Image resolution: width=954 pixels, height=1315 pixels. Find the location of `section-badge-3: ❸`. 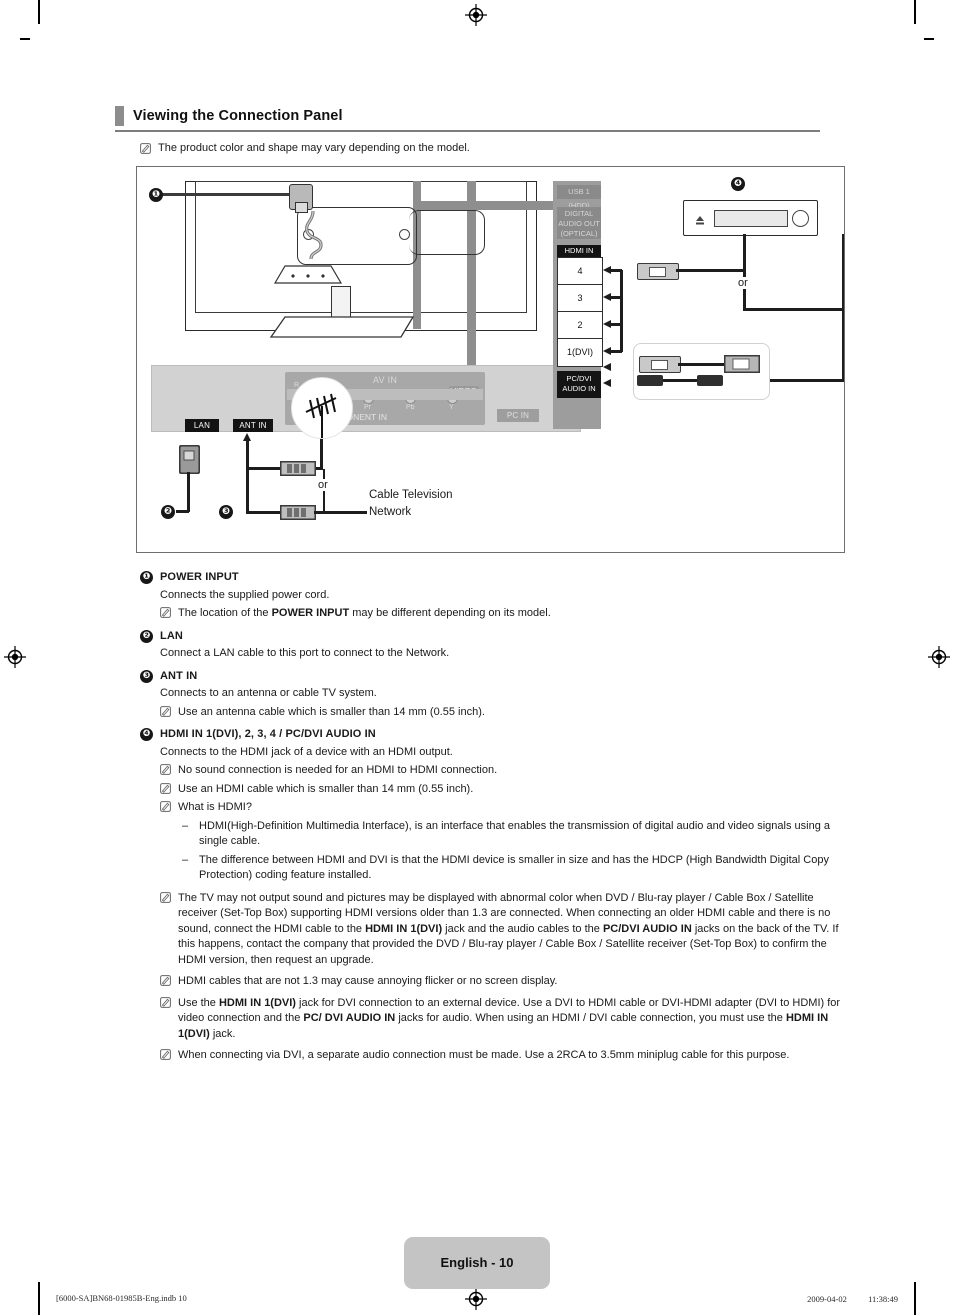

section-badge-3: ❸ is located at coordinates (146, 676).